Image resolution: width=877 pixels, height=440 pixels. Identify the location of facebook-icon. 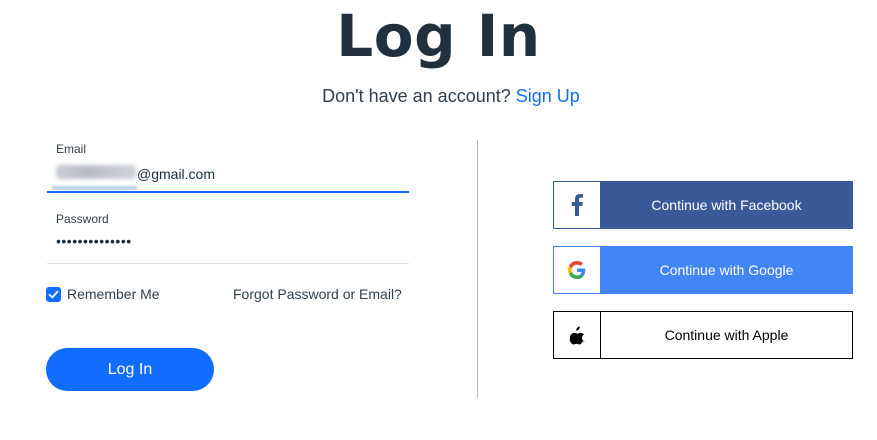
(577, 205).